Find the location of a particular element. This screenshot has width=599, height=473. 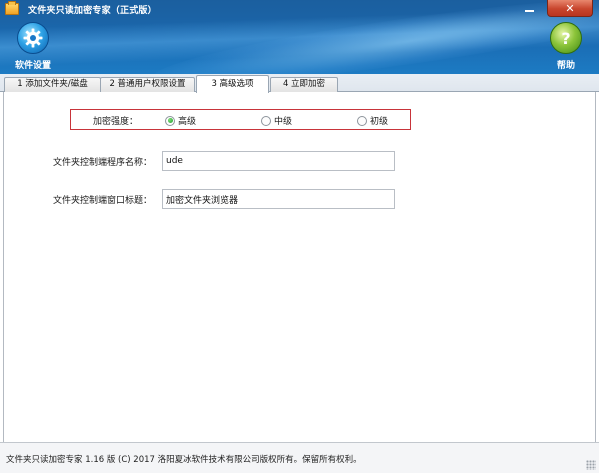

tab-advanced-options: 3 高级选项 is located at coordinates (232, 84).